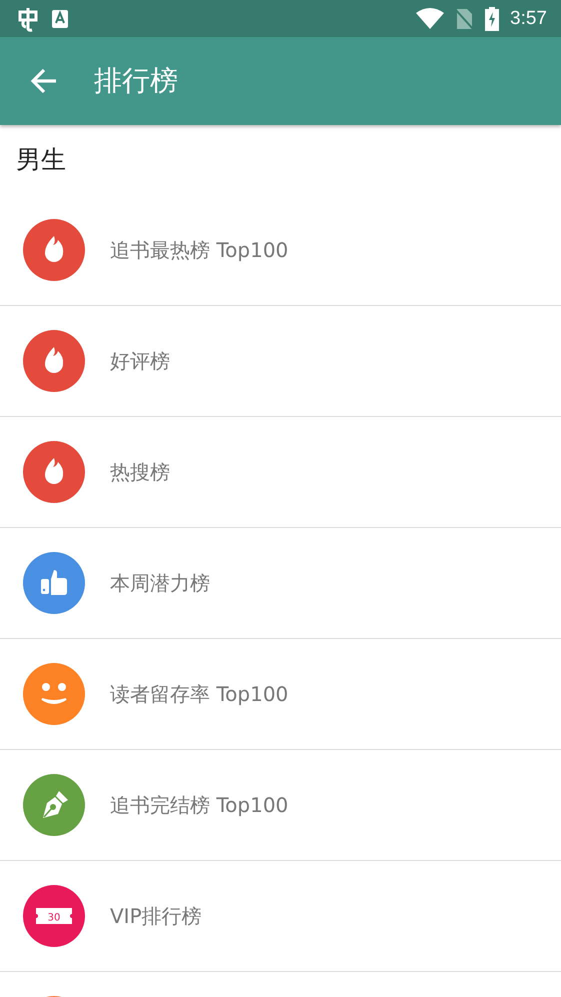  I want to click on status-time: 3:57, so click(528, 19).